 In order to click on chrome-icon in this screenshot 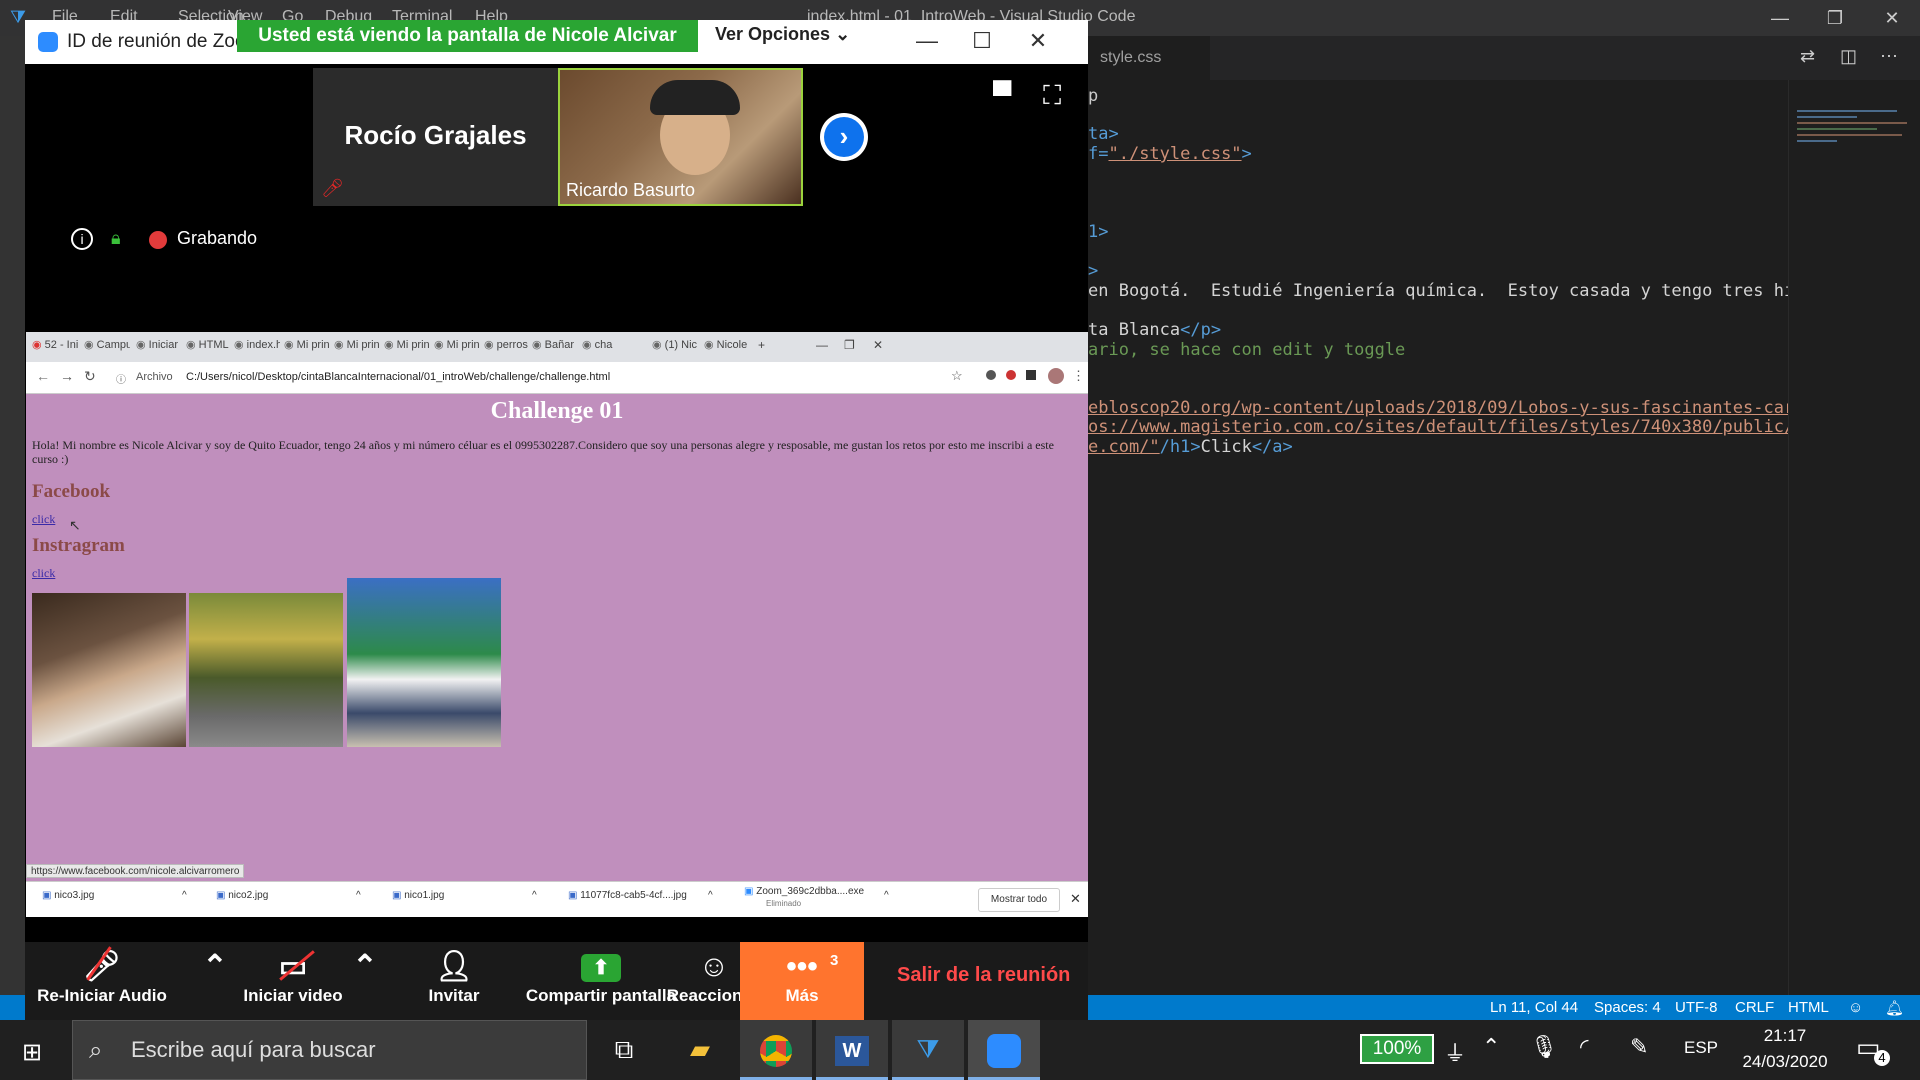, I will do `click(776, 1050)`.